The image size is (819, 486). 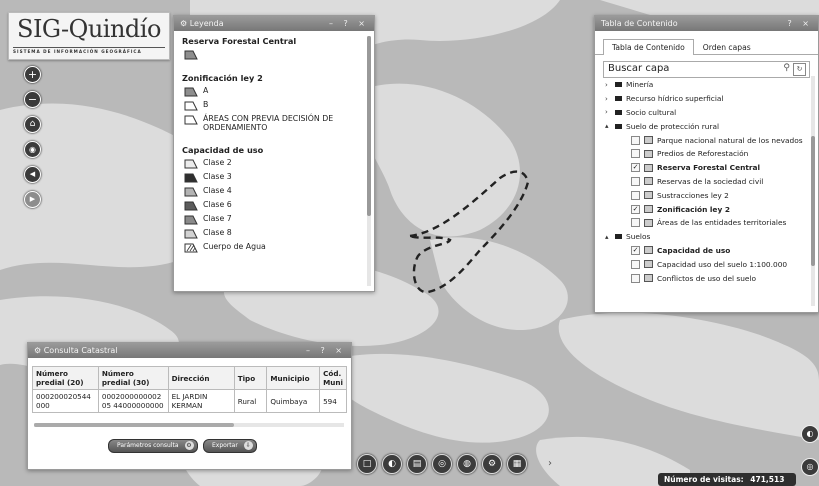 I want to click on toc-window-controls: ? ×, so click(x=801, y=23).